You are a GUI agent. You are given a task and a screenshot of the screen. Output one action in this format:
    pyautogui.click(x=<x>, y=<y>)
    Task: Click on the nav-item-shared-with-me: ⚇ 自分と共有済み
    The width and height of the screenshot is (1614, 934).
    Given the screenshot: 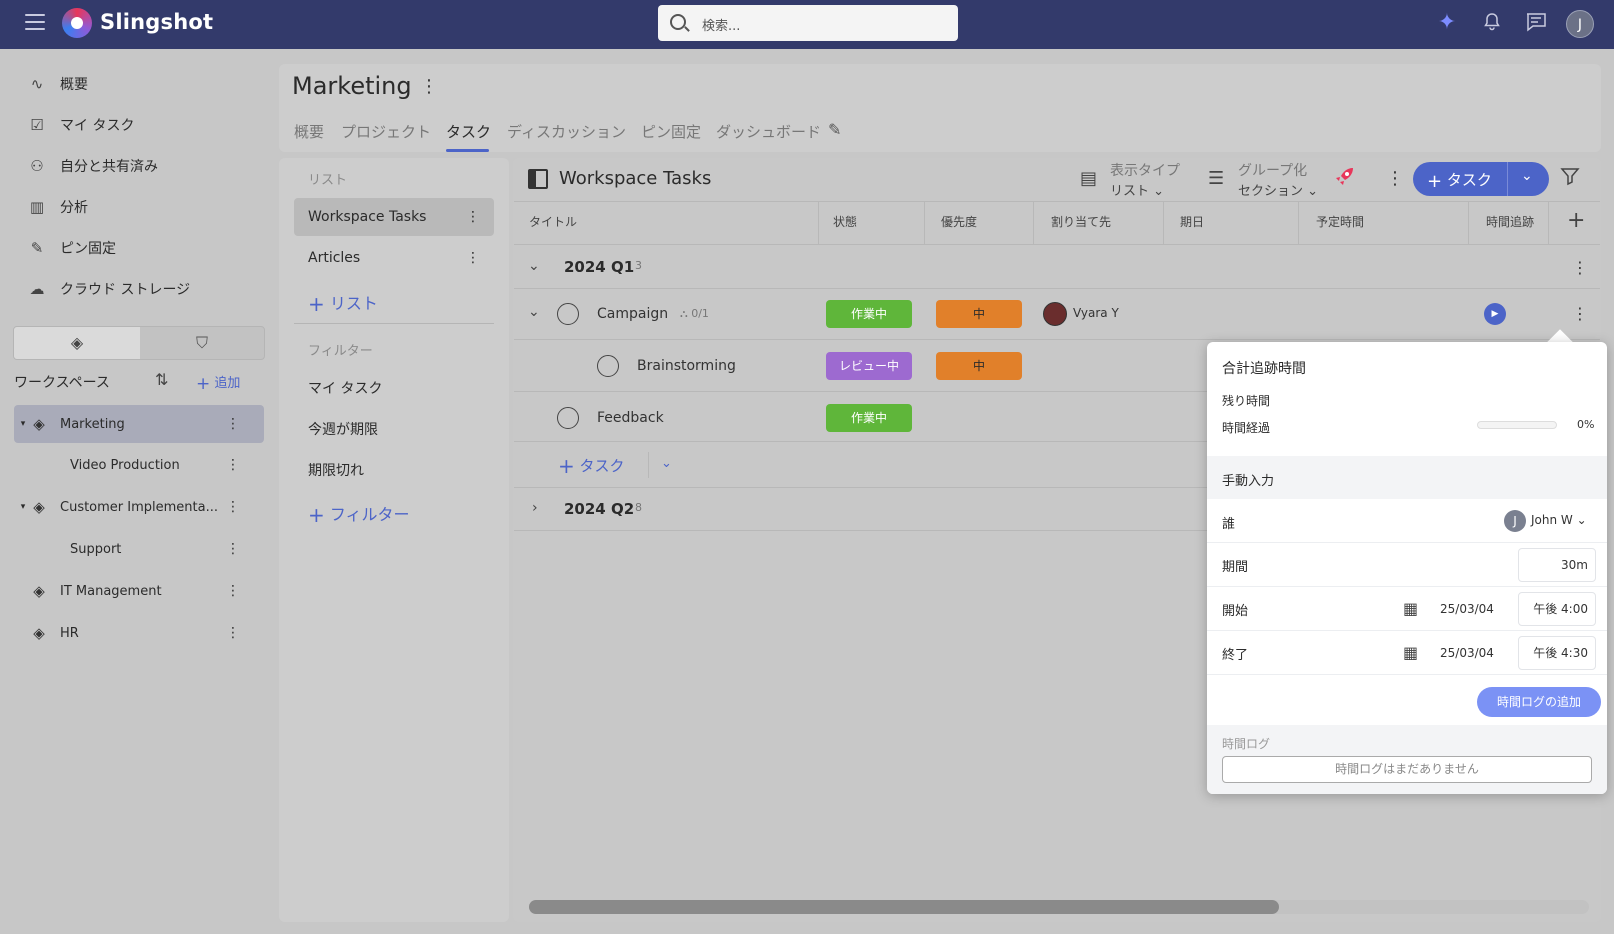 What is the action you would take?
    pyautogui.click(x=92, y=166)
    